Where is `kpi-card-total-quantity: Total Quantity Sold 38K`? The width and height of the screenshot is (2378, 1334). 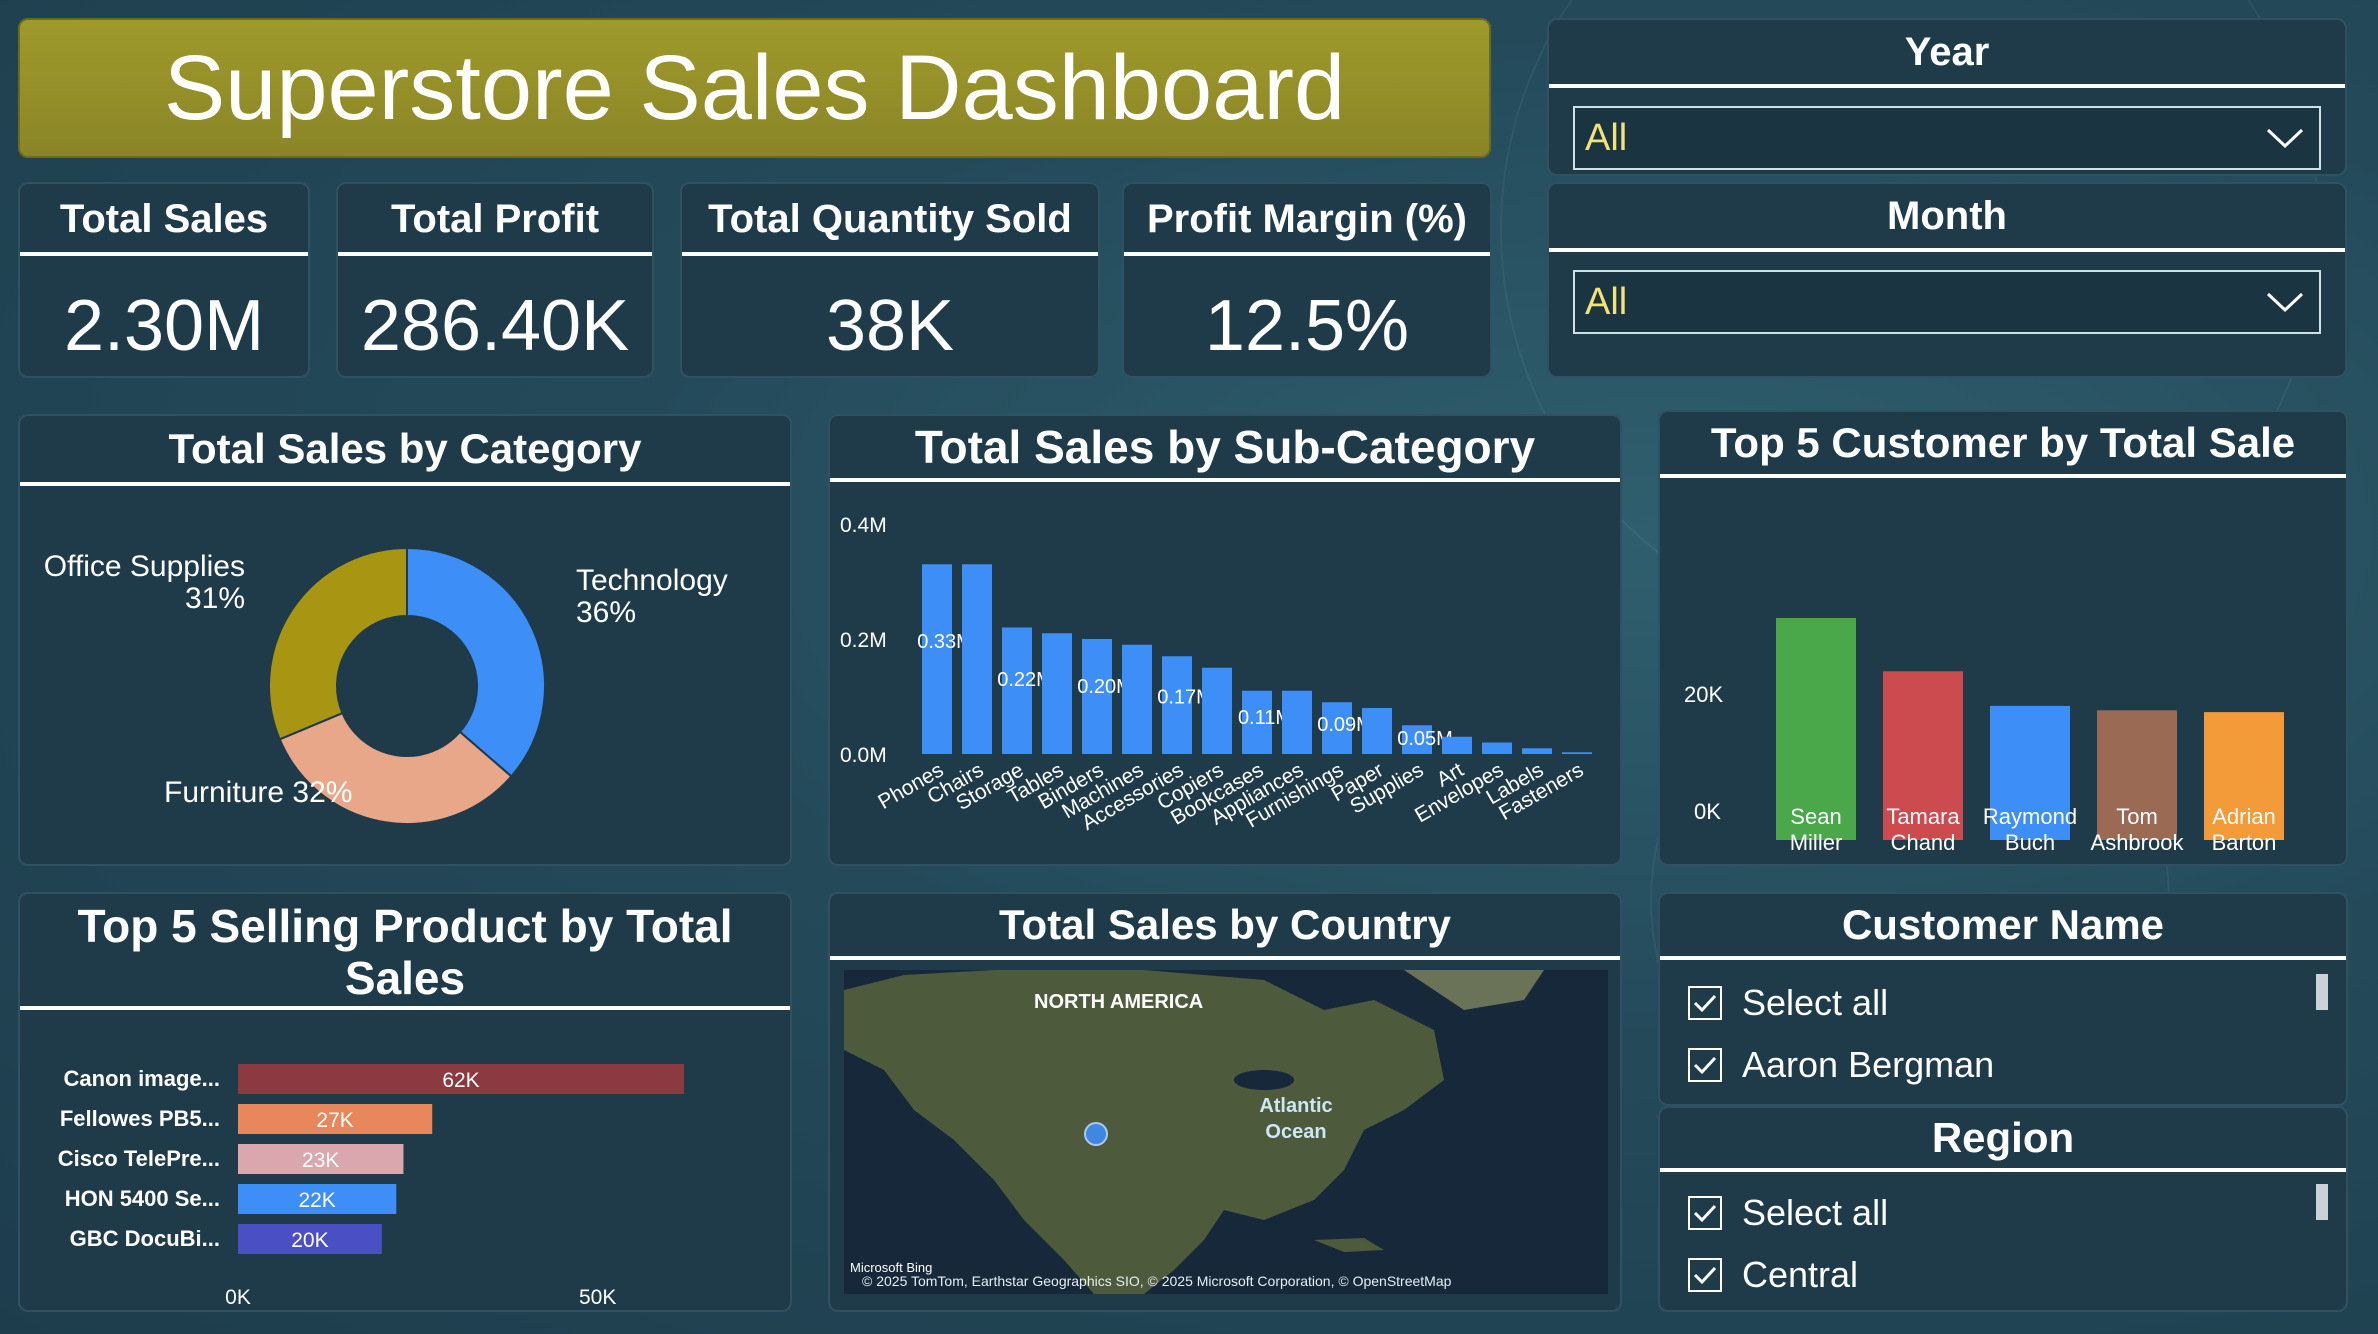
kpi-card-total-quantity: Total Quantity Sold 38K is located at coordinates (890, 280).